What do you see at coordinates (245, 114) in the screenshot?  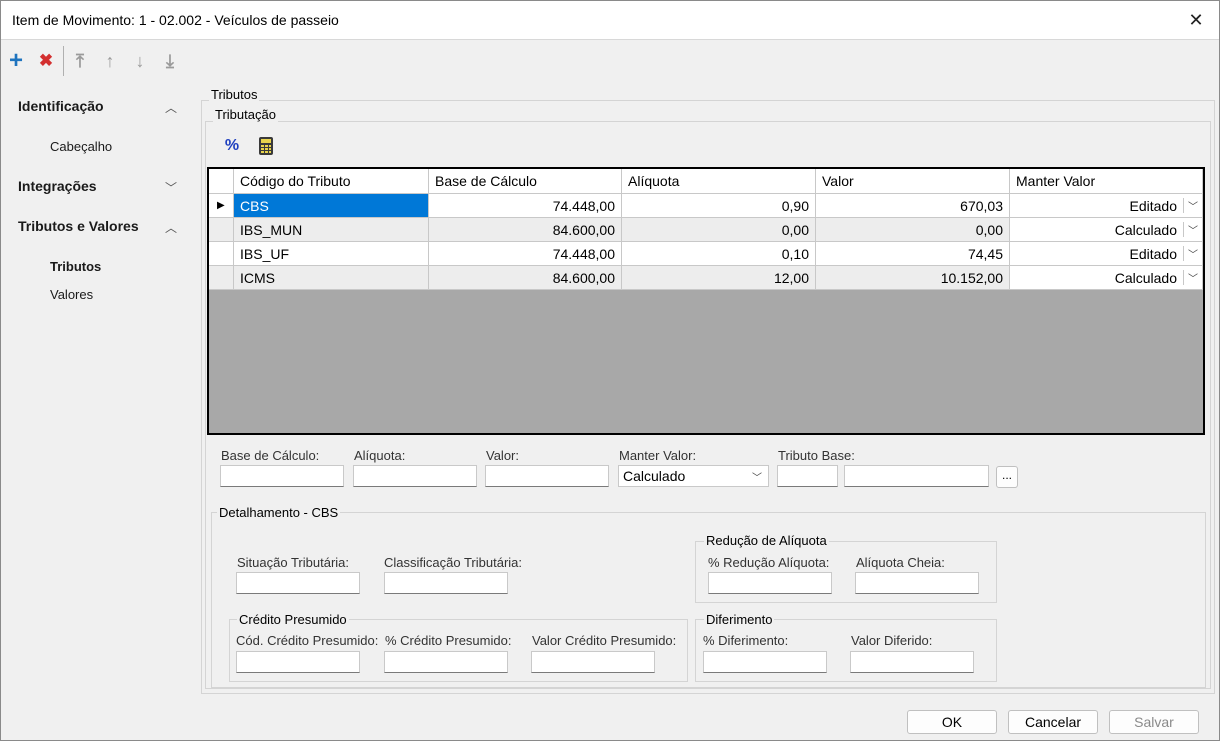 I see `tributacao-group-title: Tributação` at bounding box center [245, 114].